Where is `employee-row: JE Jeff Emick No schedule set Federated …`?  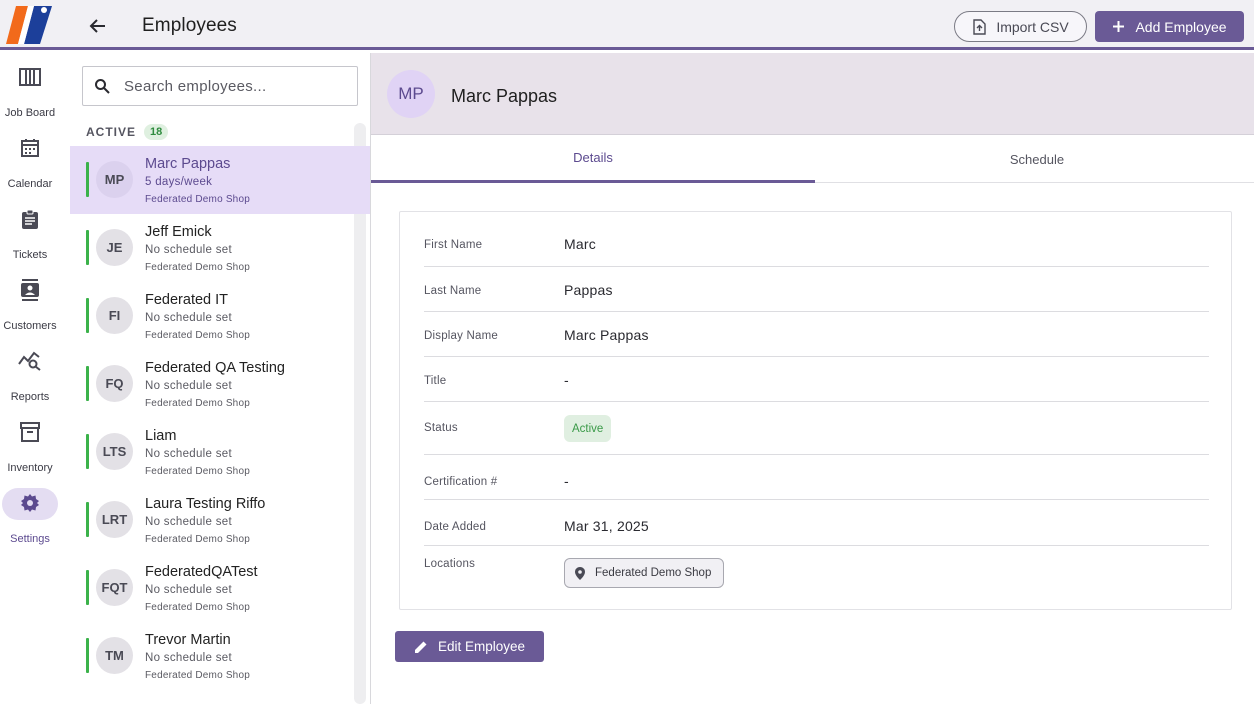 employee-row: JE Jeff Emick No schedule set Federated … is located at coordinates (220, 248).